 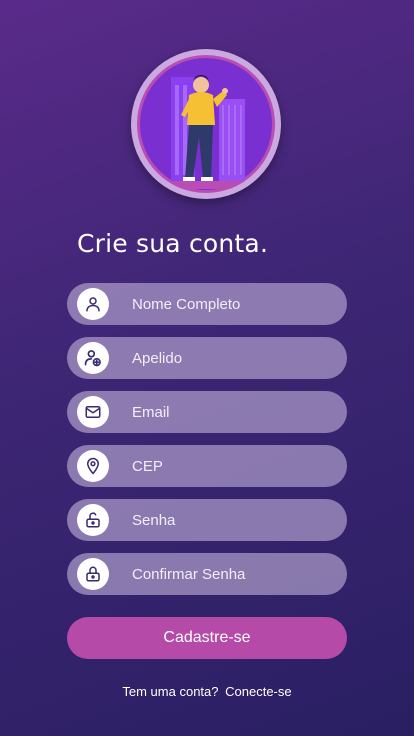 I want to click on full-name-input, so click(x=232, y=304).